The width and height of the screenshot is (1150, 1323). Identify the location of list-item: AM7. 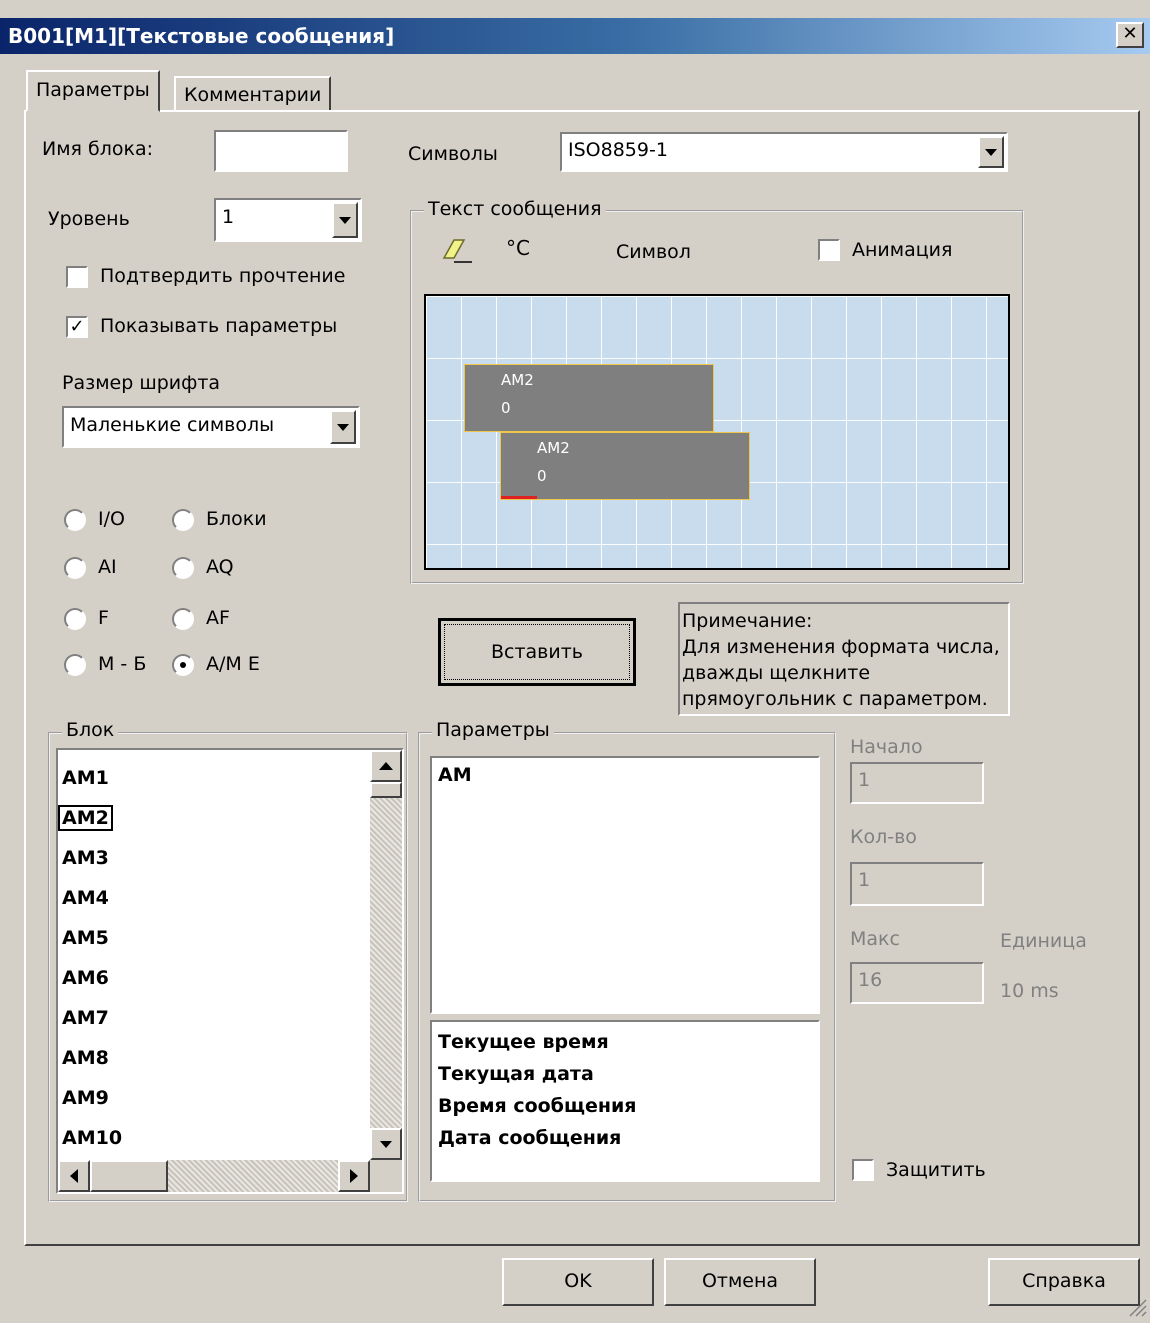
(214, 1018).